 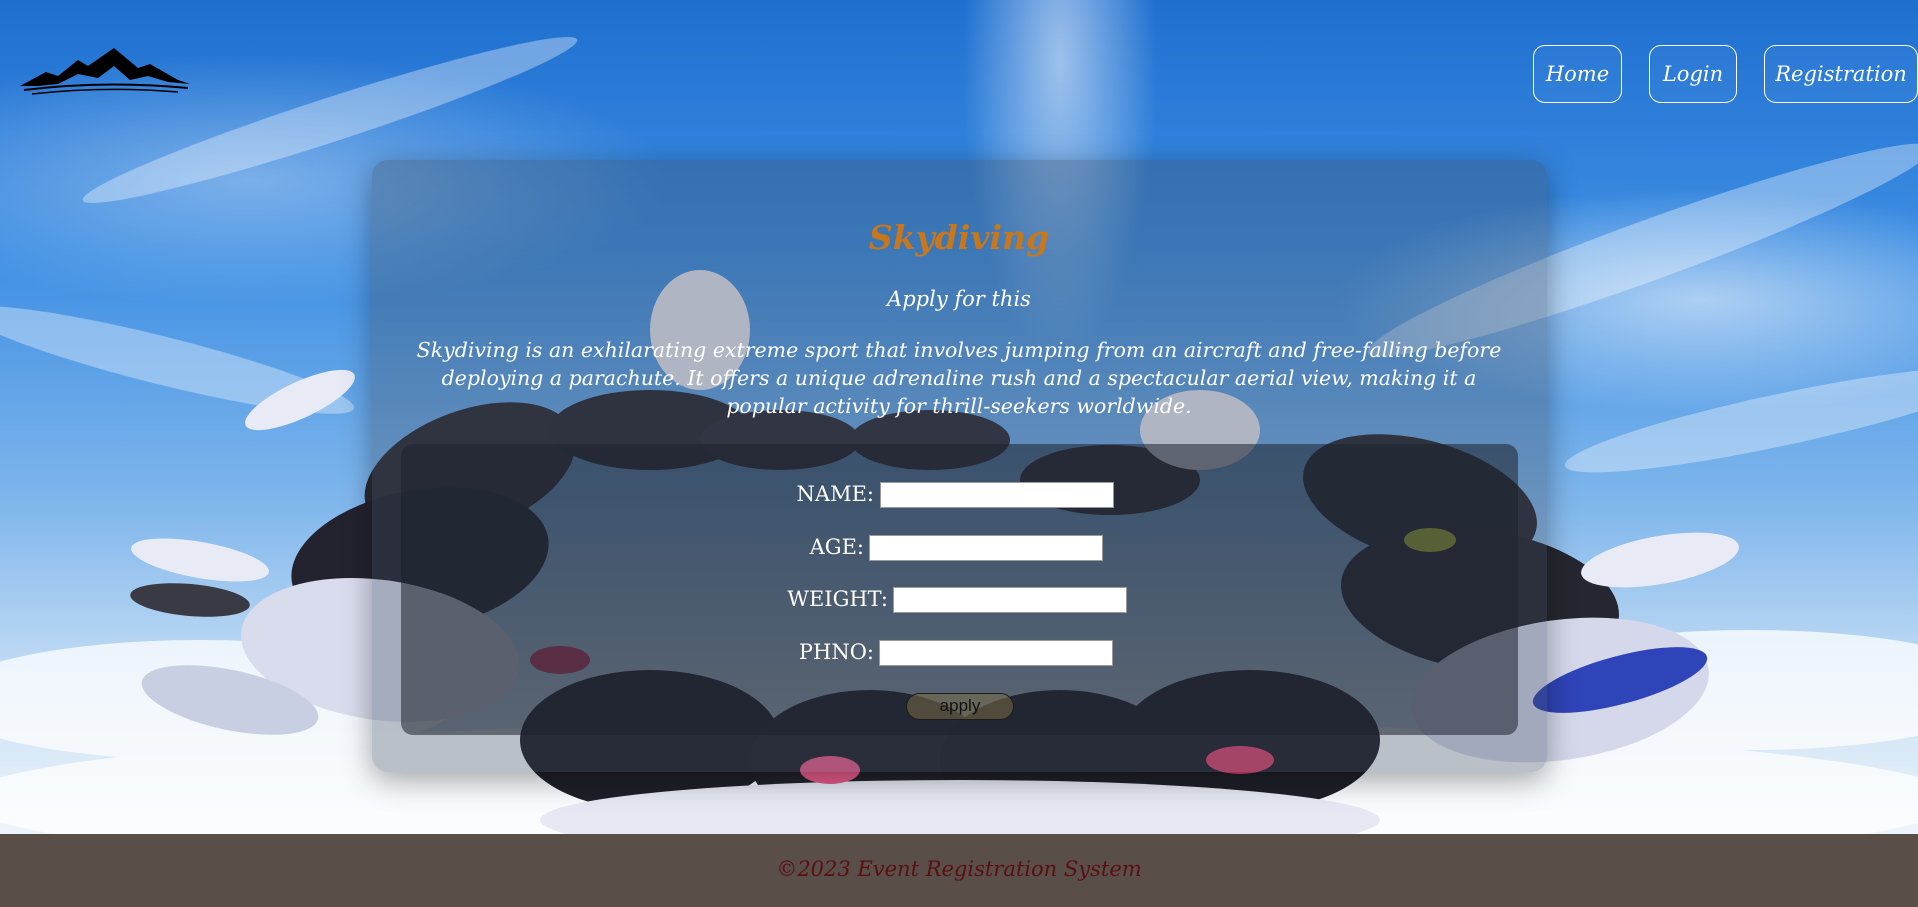 I want to click on phone-input, so click(x=996, y=653).